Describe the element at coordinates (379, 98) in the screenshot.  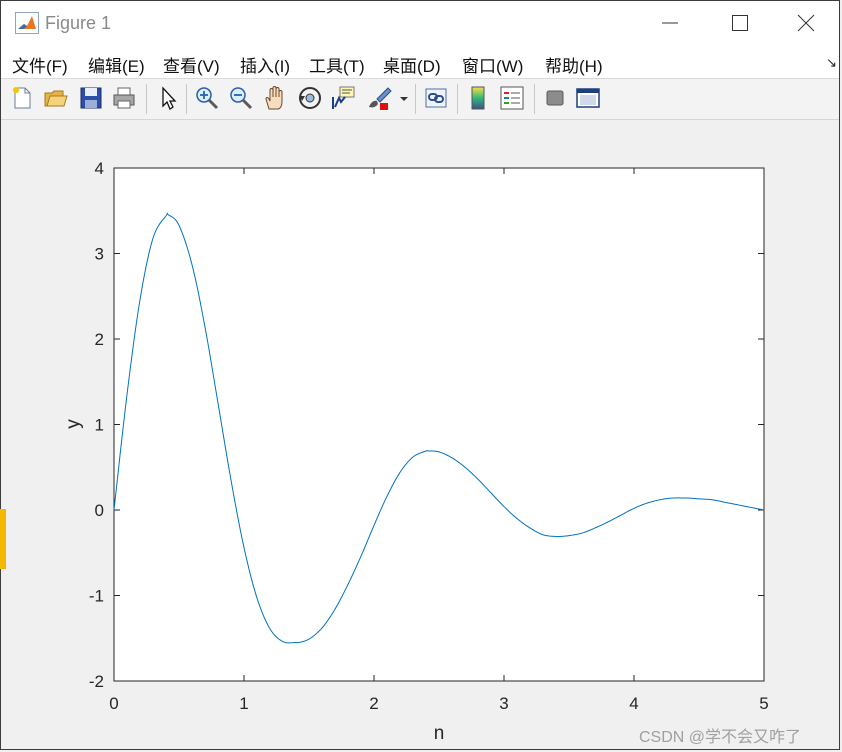
I see `brush-icon` at that location.